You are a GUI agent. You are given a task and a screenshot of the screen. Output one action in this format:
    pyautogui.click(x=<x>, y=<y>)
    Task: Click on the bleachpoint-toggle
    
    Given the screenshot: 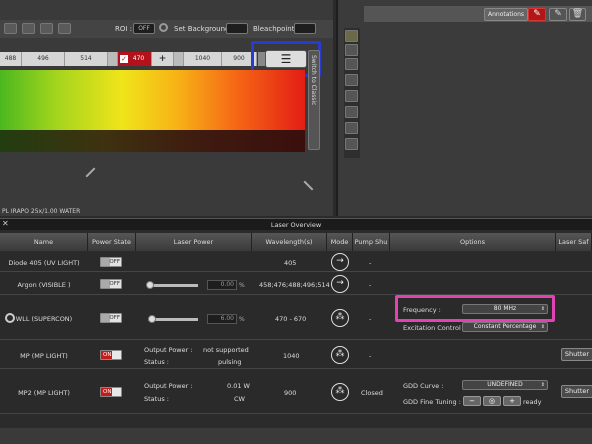 What is the action you would take?
    pyautogui.click(x=305, y=28)
    